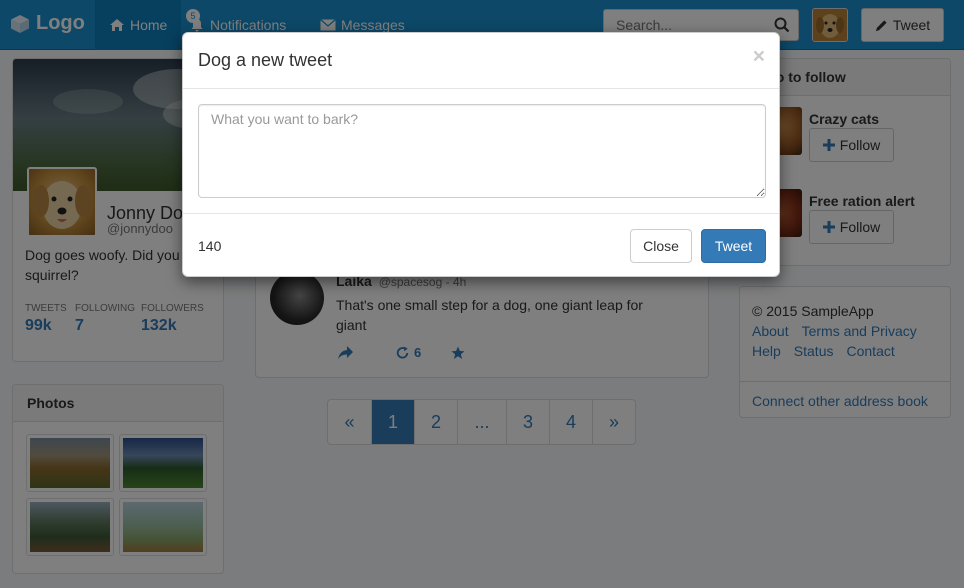 The height and width of the screenshot is (588, 964). What do you see at coordinates (661, 246) in the screenshot?
I see `close-button: Close` at bounding box center [661, 246].